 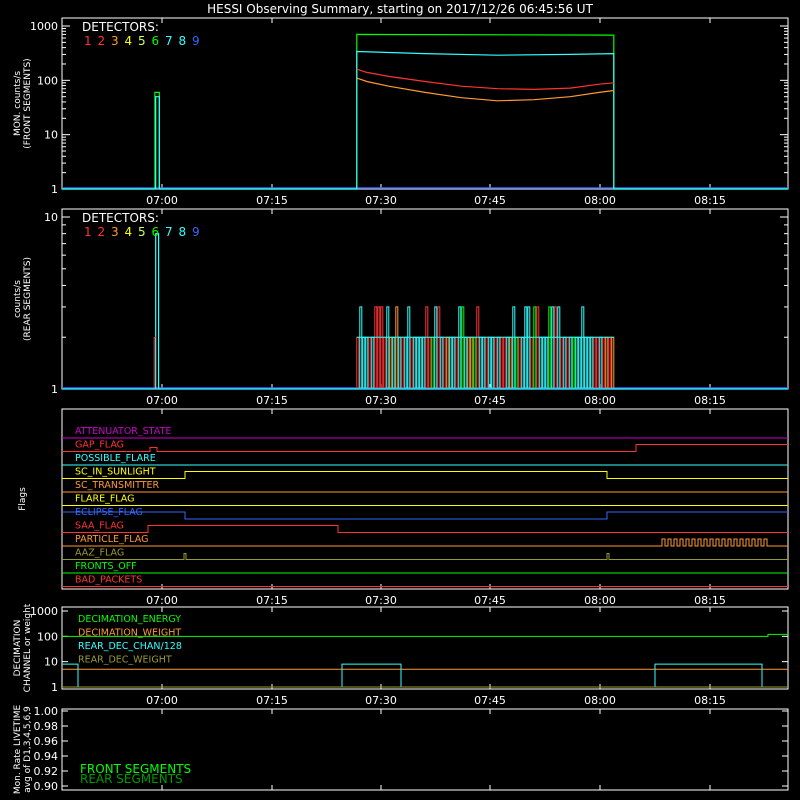 I want to click on y-axis-label-line: avg of D1,3,4,5,6,9, so click(x=28, y=749).